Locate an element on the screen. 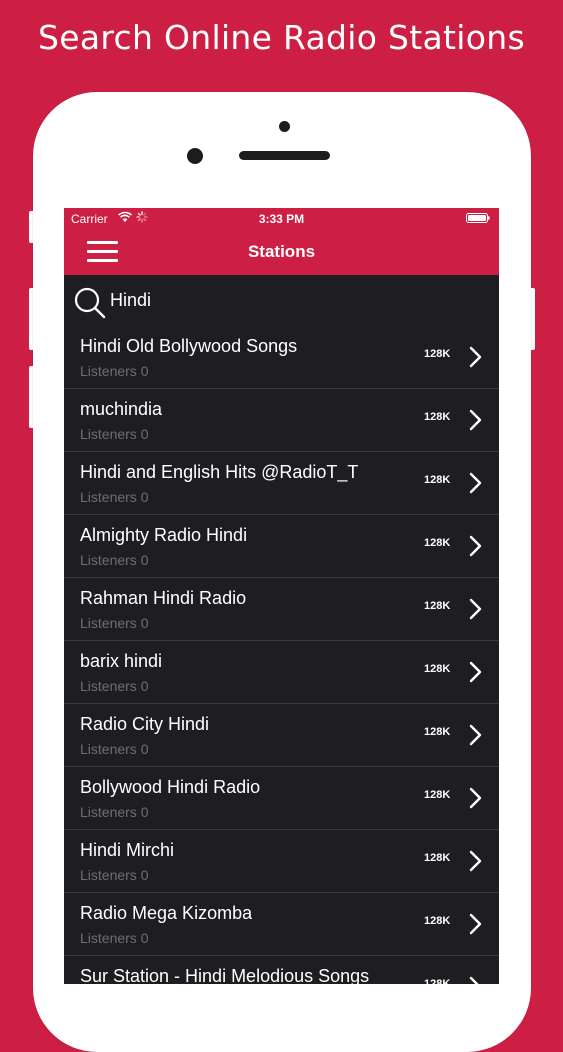 The image size is (563, 1052). battery-icon is located at coordinates (478, 218).